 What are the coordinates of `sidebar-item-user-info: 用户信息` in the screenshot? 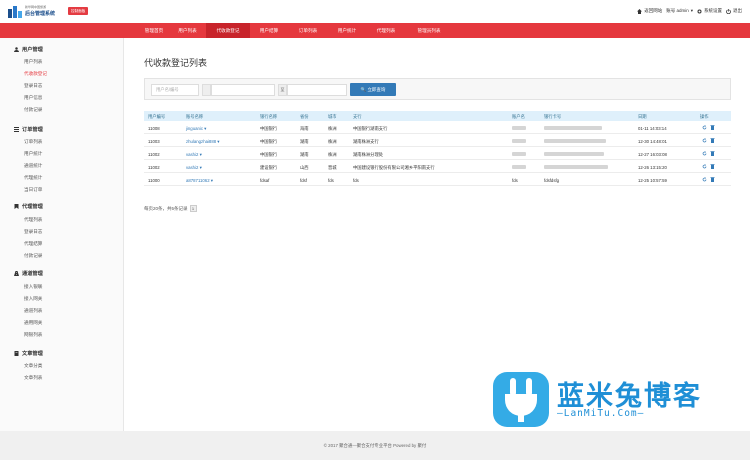 It's located at (33, 98).